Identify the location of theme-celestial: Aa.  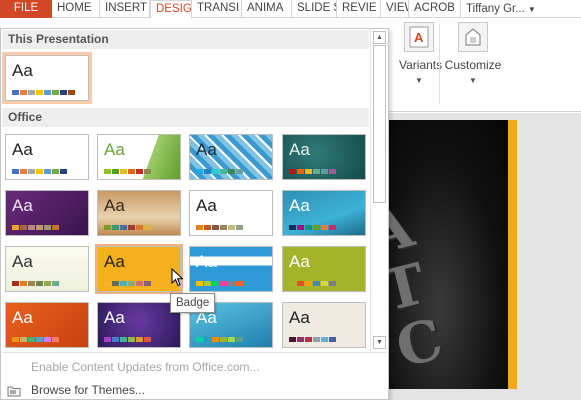
(139, 325).